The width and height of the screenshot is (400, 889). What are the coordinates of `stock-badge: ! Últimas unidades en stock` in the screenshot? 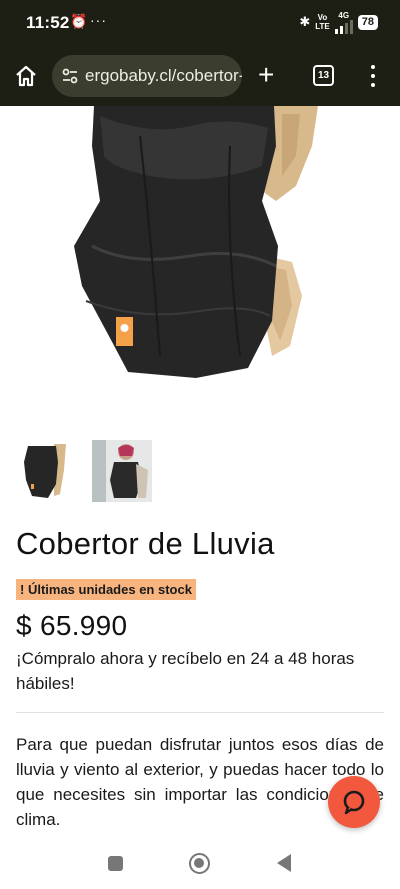 It's located at (106, 589).